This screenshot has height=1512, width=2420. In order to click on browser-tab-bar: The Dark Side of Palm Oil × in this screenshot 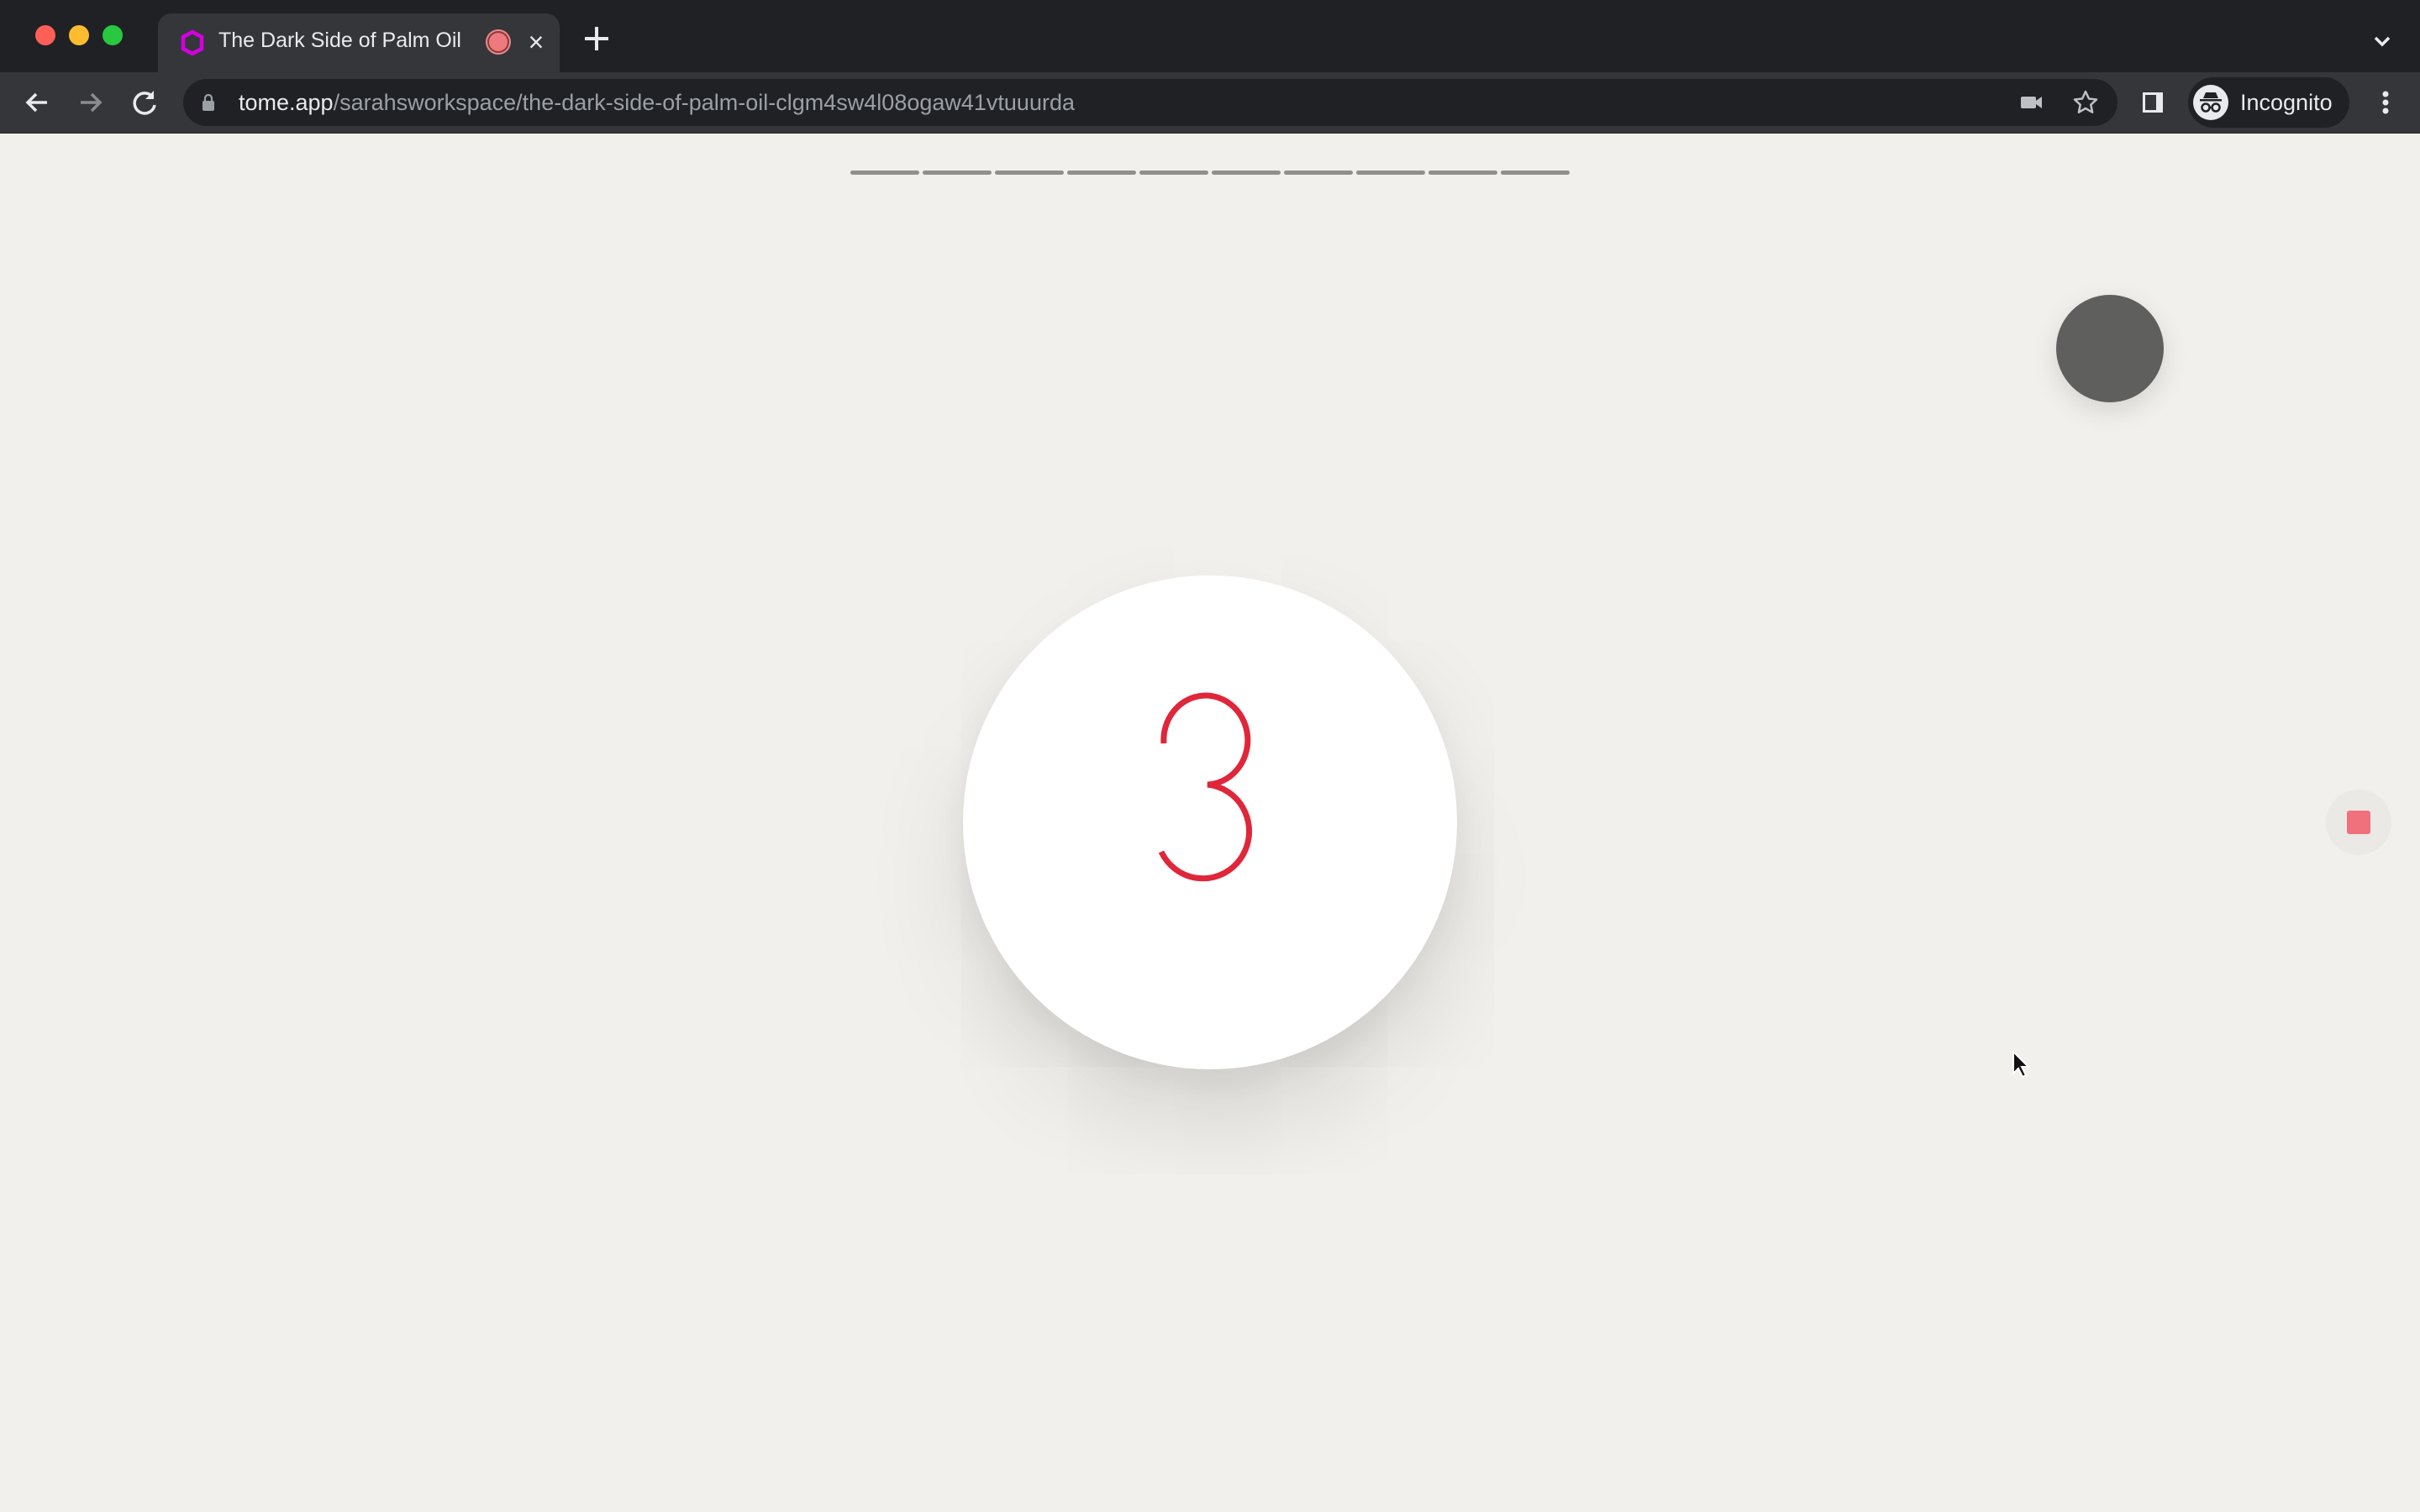, I will do `click(1210, 36)`.